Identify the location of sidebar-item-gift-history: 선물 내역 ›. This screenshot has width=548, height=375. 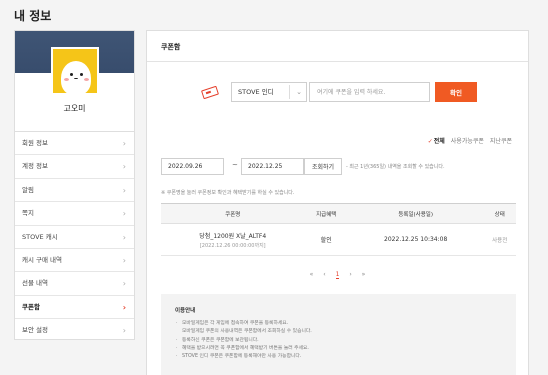
(74, 284).